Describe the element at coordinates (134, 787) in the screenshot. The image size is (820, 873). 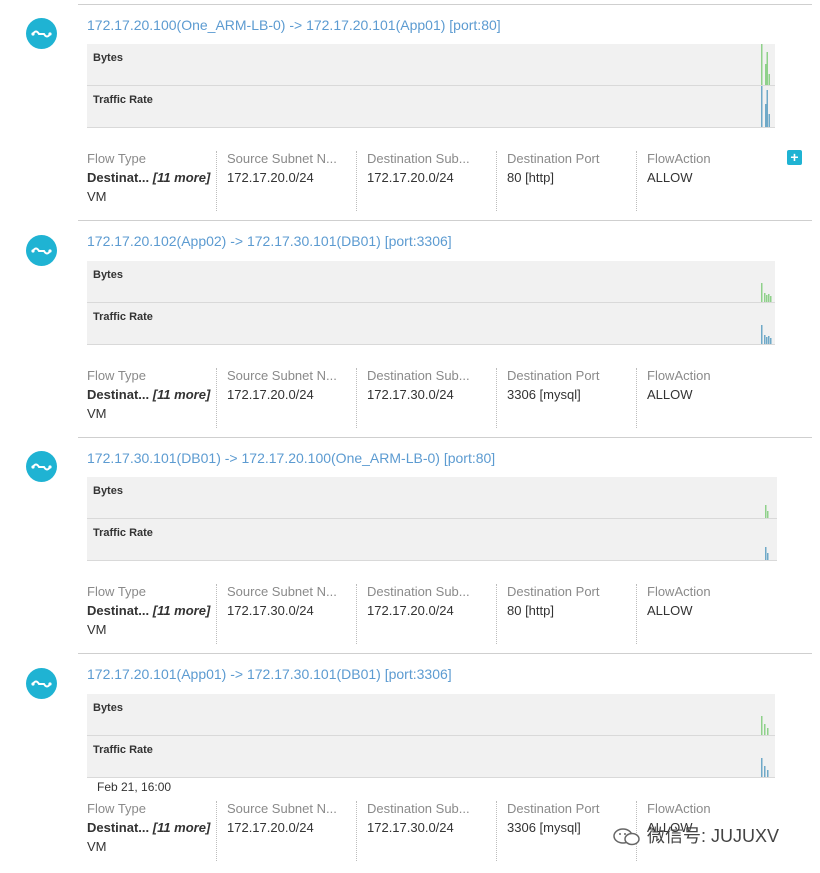
I see `time-axis-label: Feb 21, 16:00` at that location.